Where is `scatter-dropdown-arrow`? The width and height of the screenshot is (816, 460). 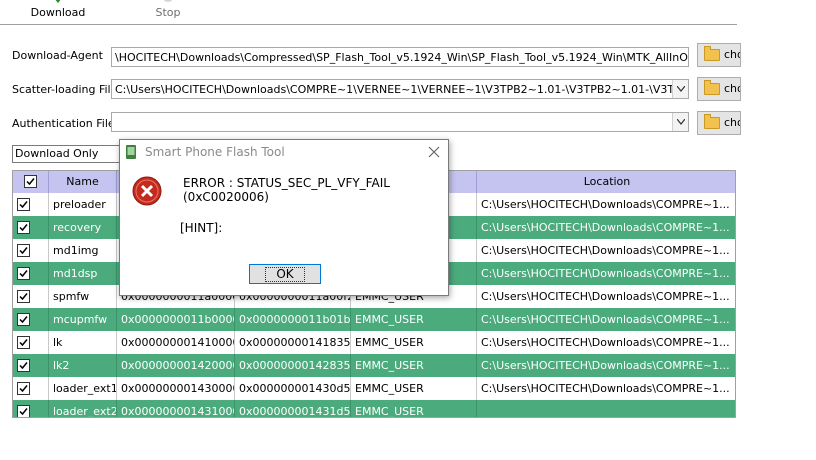 scatter-dropdown-arrow is located at coordinates (680, 89).